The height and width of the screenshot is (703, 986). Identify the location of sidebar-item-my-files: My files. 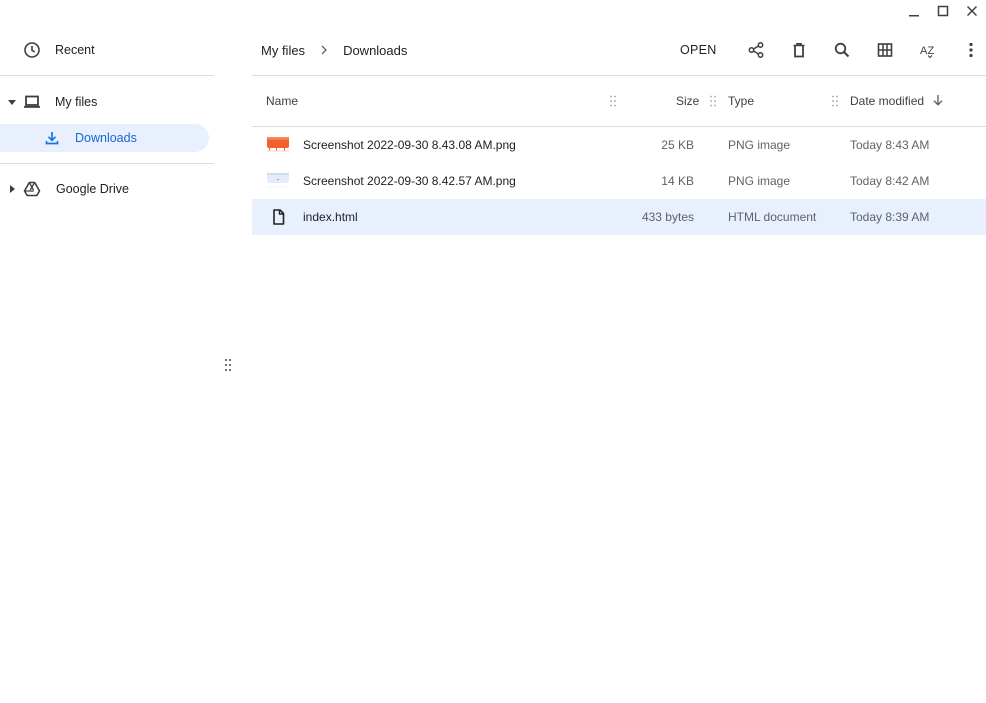
(52, 102).